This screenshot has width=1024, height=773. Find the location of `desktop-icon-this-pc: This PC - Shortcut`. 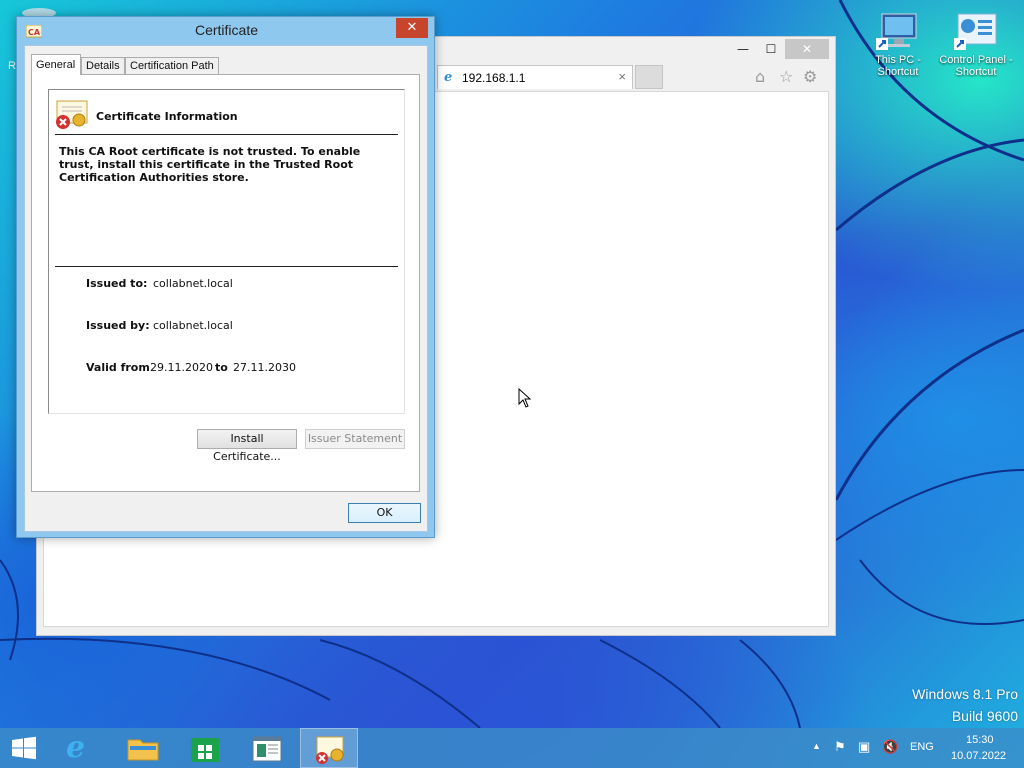

desktop-icon-this-pc: This PC - Shortcut is located at coordinates (898, 45).